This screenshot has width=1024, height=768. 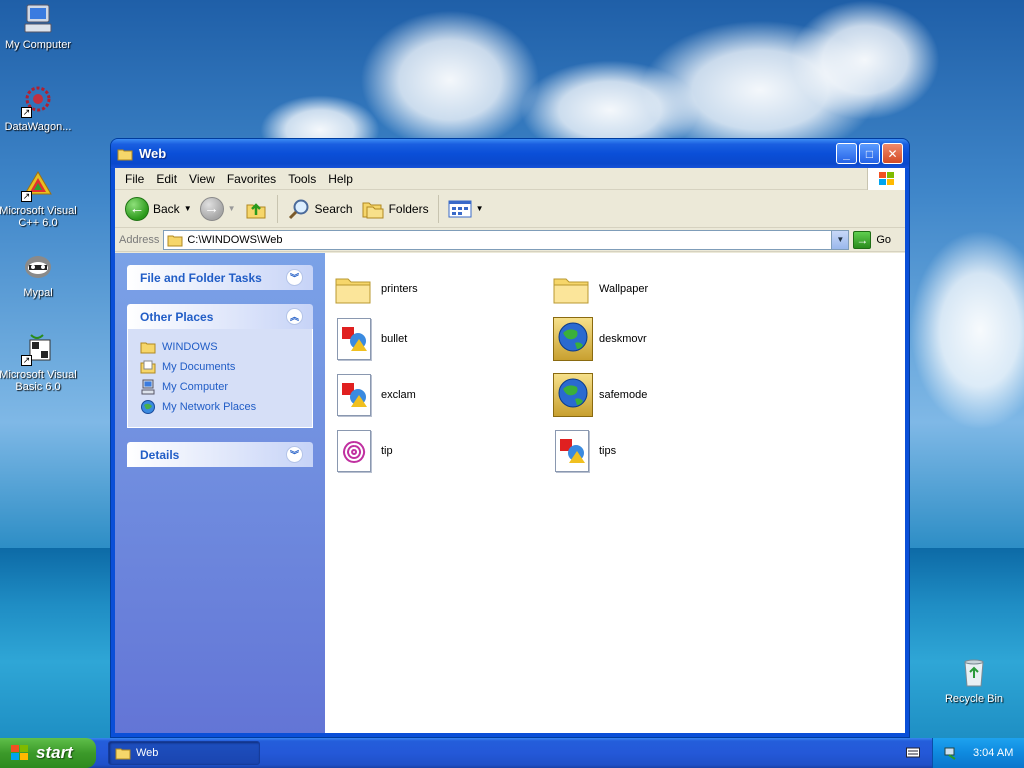 I want to click on menu-favorites: Favorites, so click(x=251, y=179).